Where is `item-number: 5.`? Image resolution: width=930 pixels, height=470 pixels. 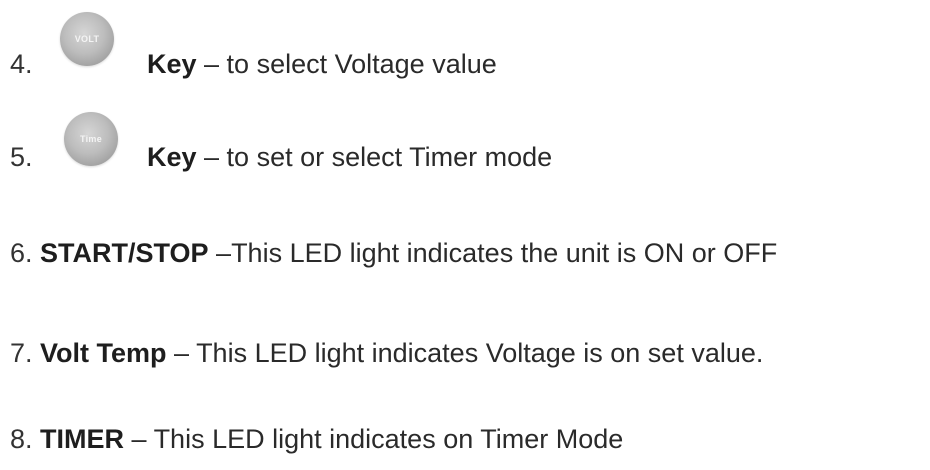
item-number: 5. is located at coordinates (21, 157).